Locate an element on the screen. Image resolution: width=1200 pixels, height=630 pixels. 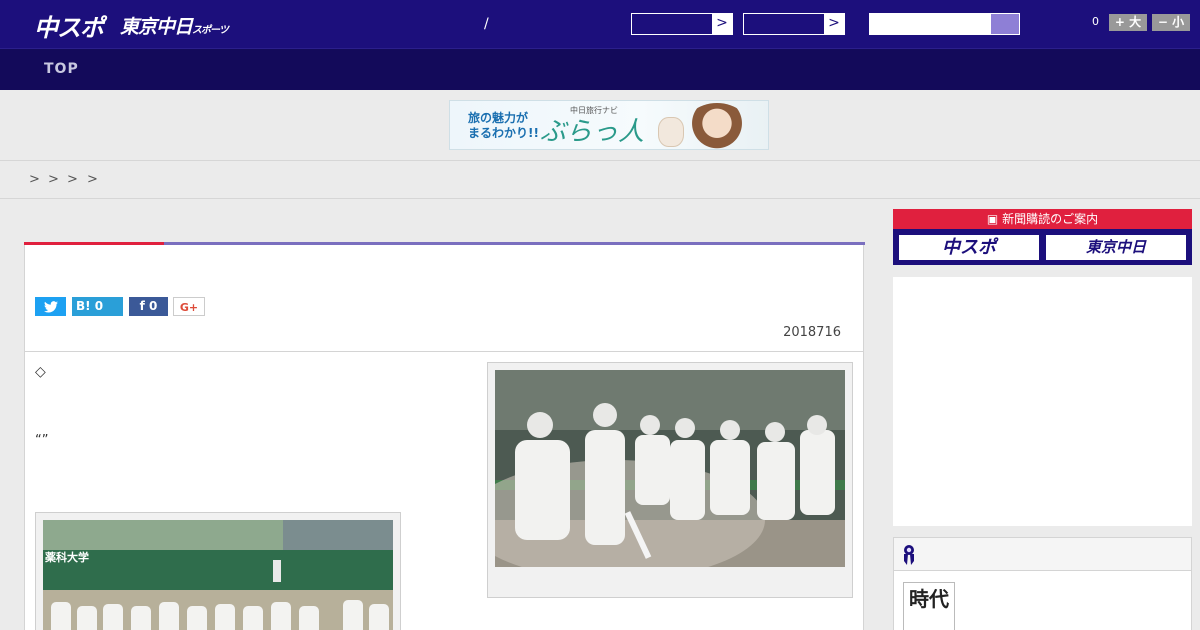
nav-item-top: TOP is located at coordinates (61, 69).